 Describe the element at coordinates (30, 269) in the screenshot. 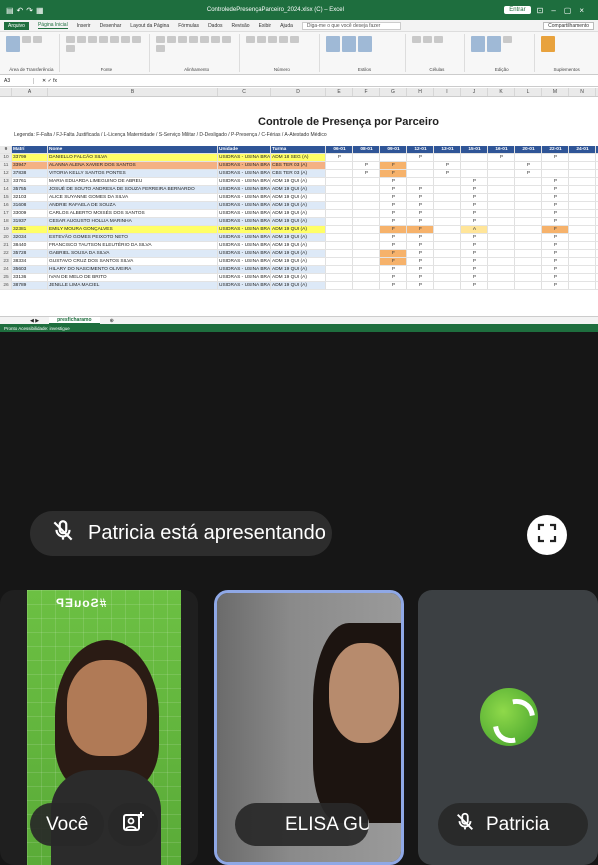

I see `table-cell: 35603` at that location.